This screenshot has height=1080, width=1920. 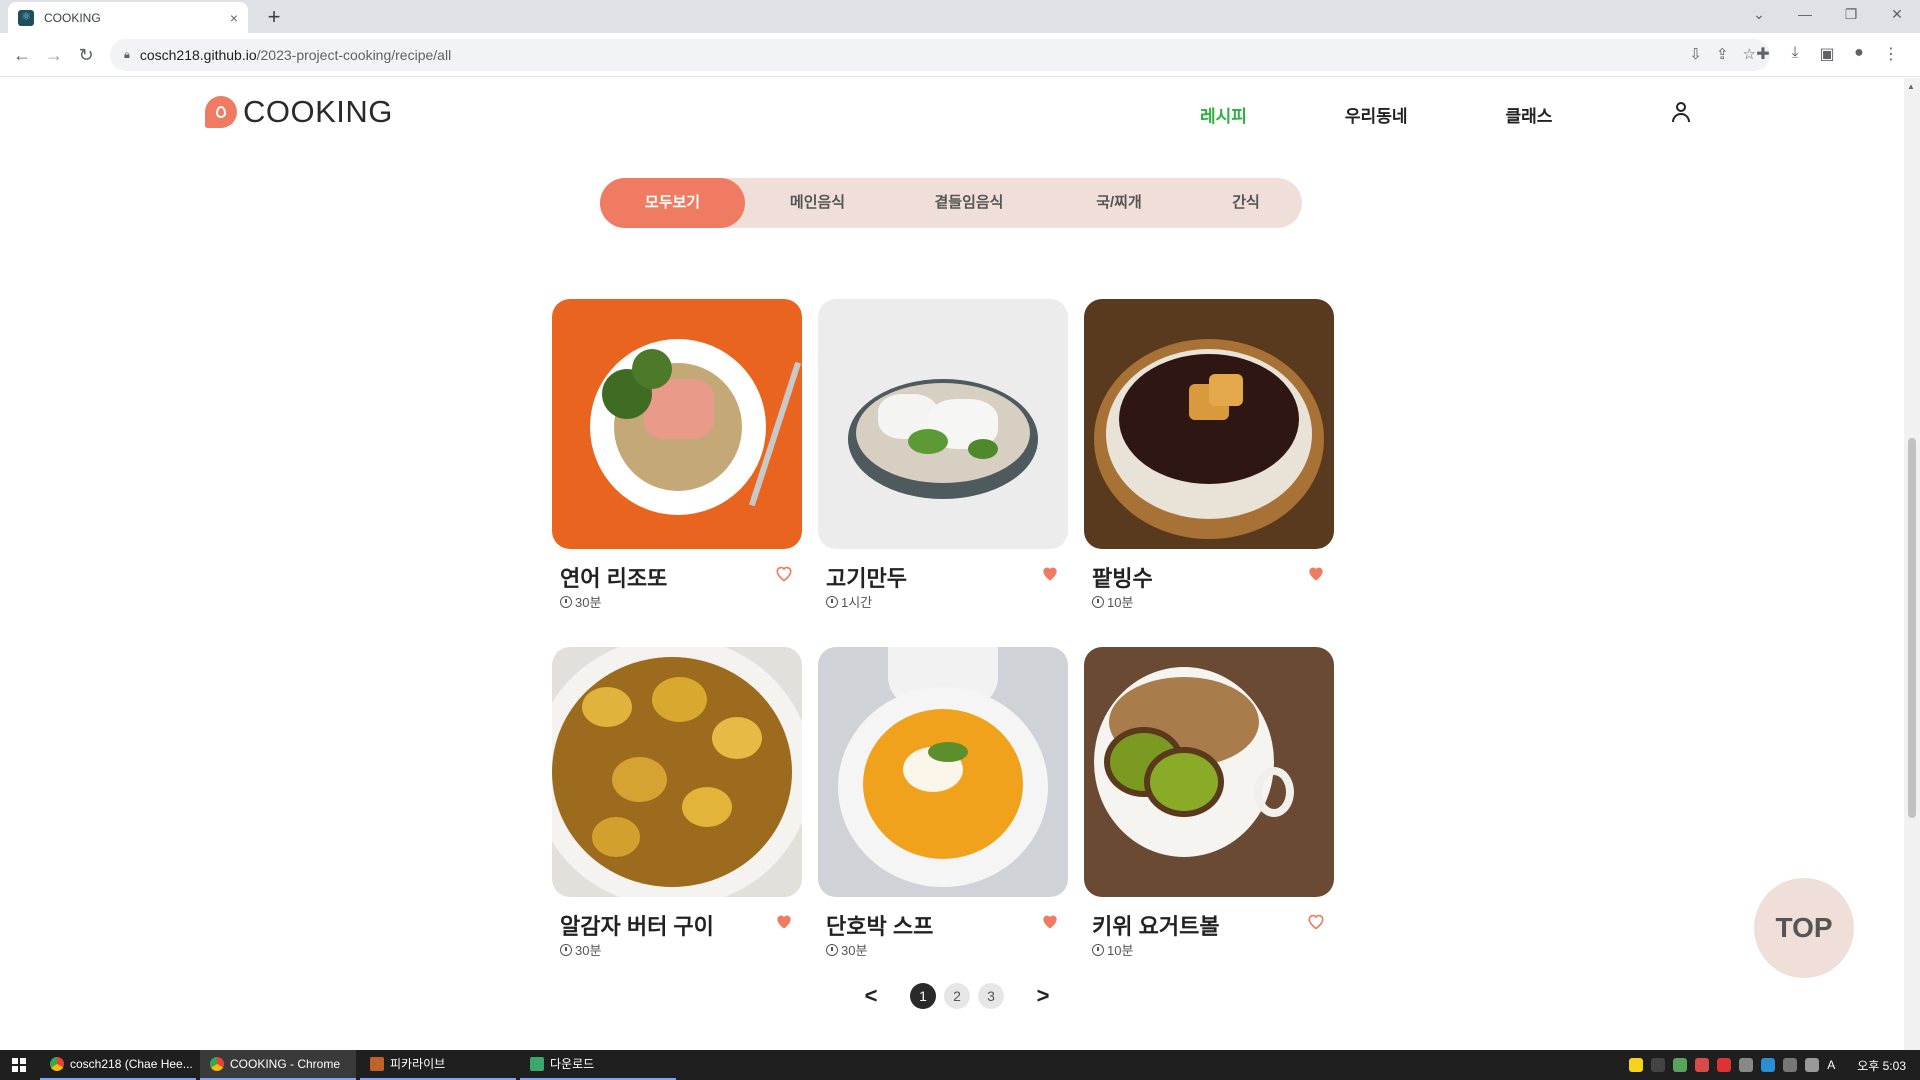 I want to click on recipe-image-patbingsu, so click(x=1209, y=424).